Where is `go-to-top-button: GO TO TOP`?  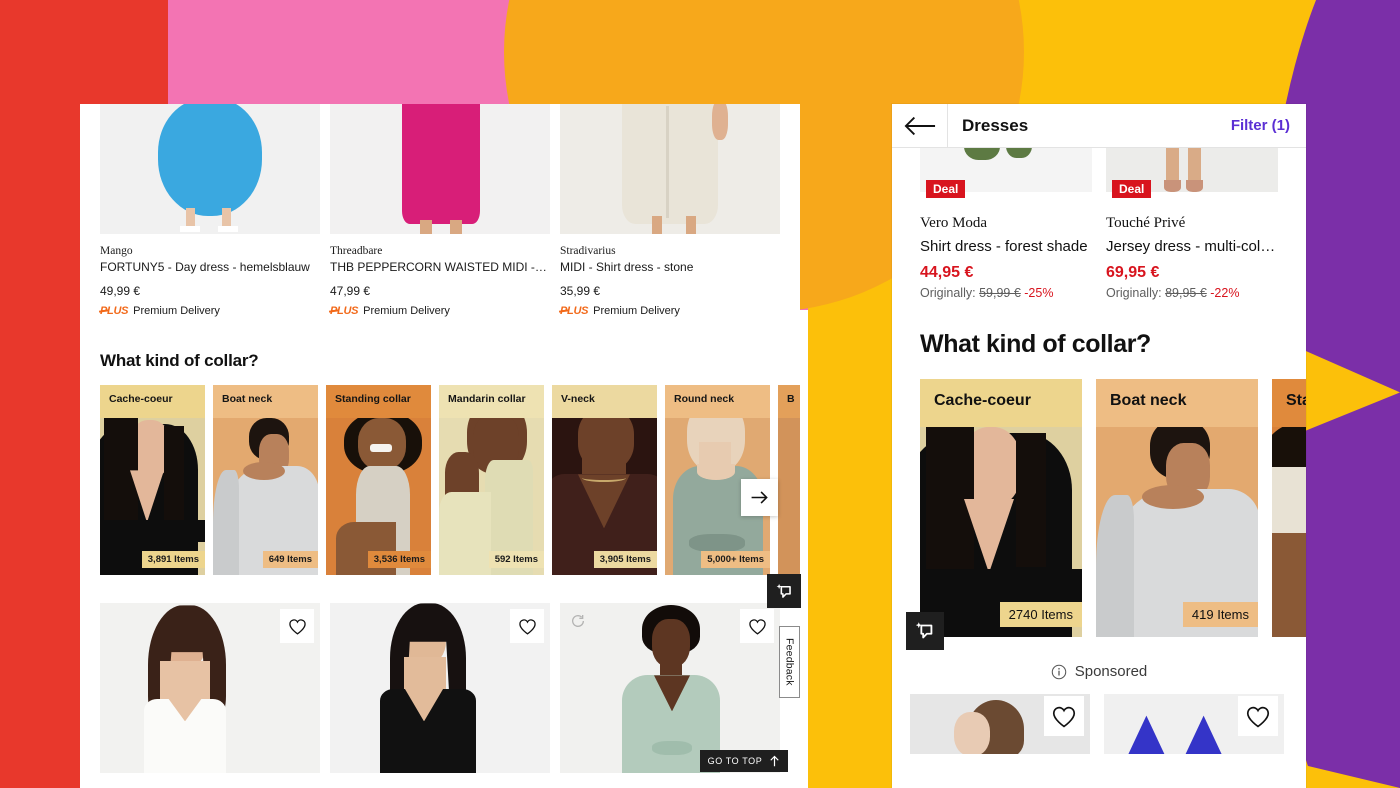
go-to-top-button: GO TO TOP is located at coordinates (744, 761).